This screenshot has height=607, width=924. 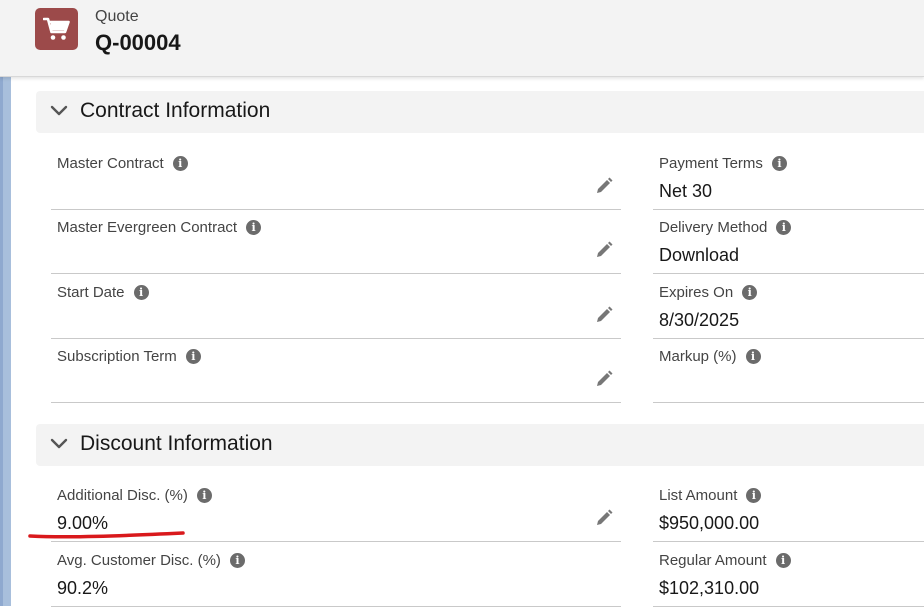 What do you see at coordinates (711, 163) in the screenshot?
I see `field-label: Payment Terms` at bounding box center [711, 163].